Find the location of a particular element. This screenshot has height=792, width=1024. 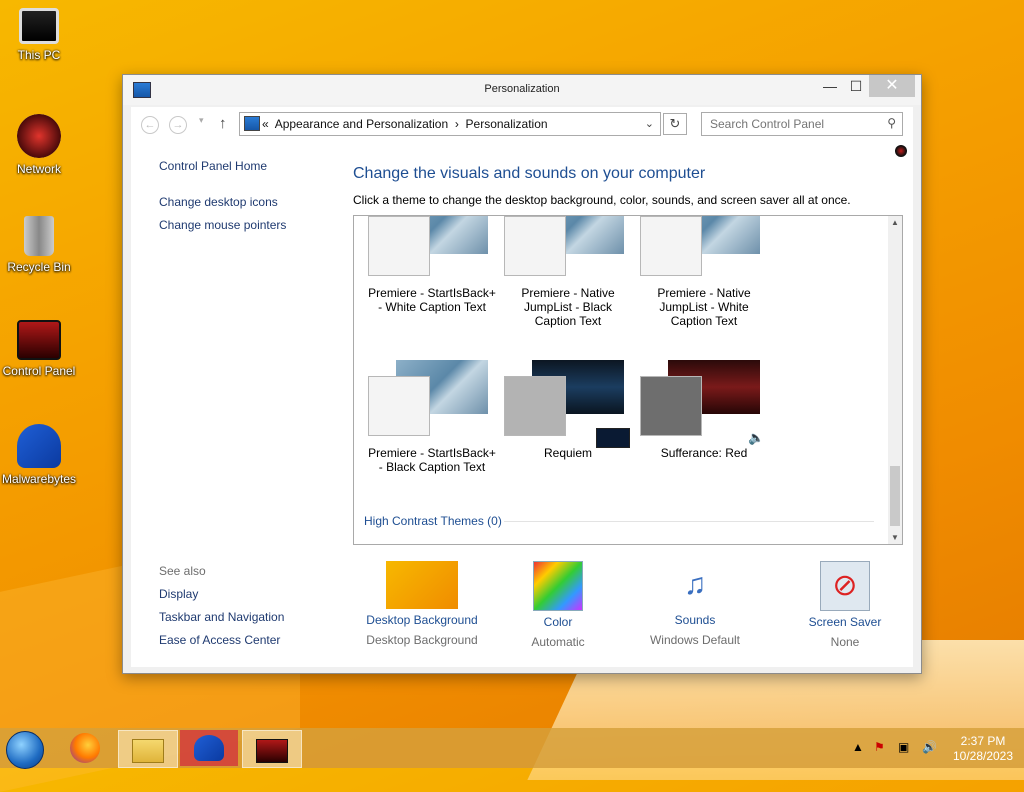

desktop-icon-malwarebytes: Malwarebytes is located at coordinates (39, 455).